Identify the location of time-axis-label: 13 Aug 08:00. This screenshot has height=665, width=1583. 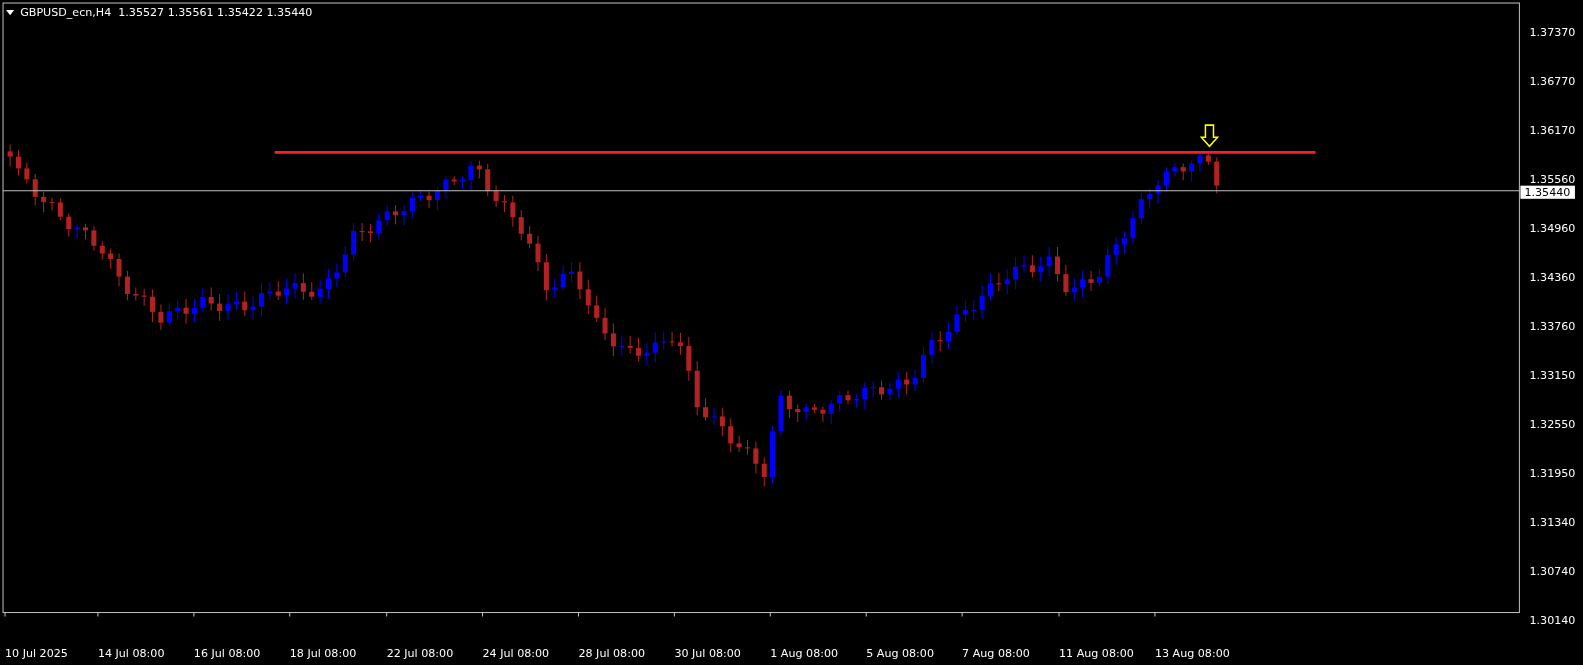
(1192, 653).